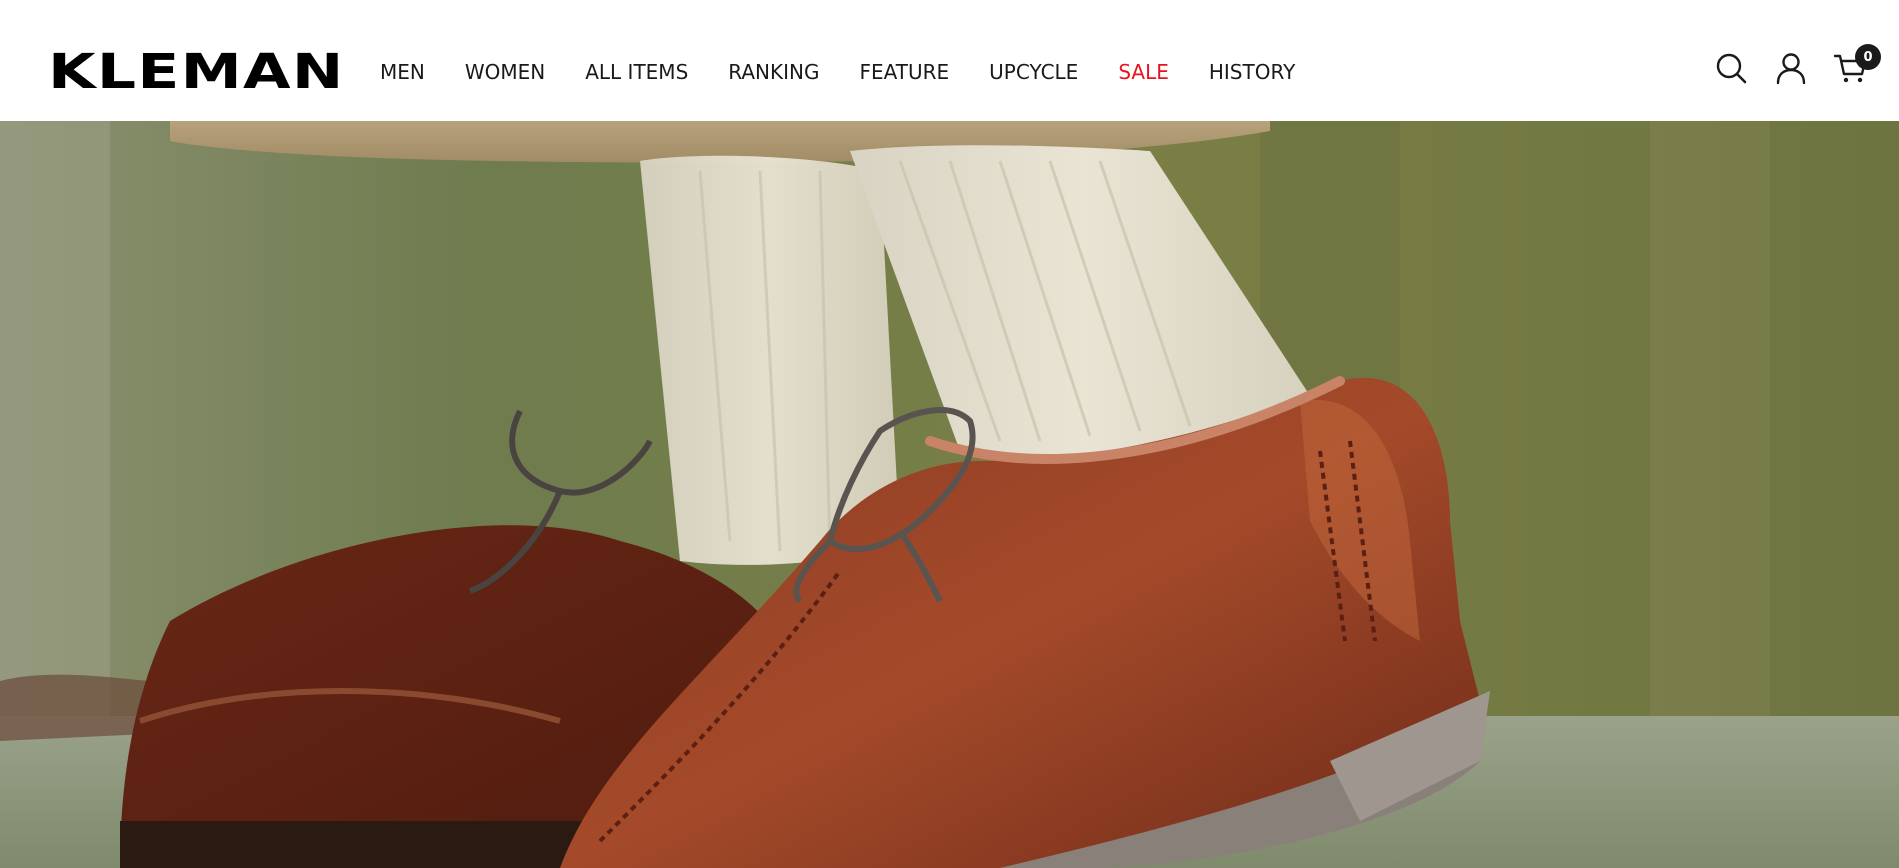 The image size is (1899, 868). What do you see at coordinates (1033, 72) in the screenshot?
I see `nav-item-upcycle: UPCYCLE` at bounding box center [1033, 72].